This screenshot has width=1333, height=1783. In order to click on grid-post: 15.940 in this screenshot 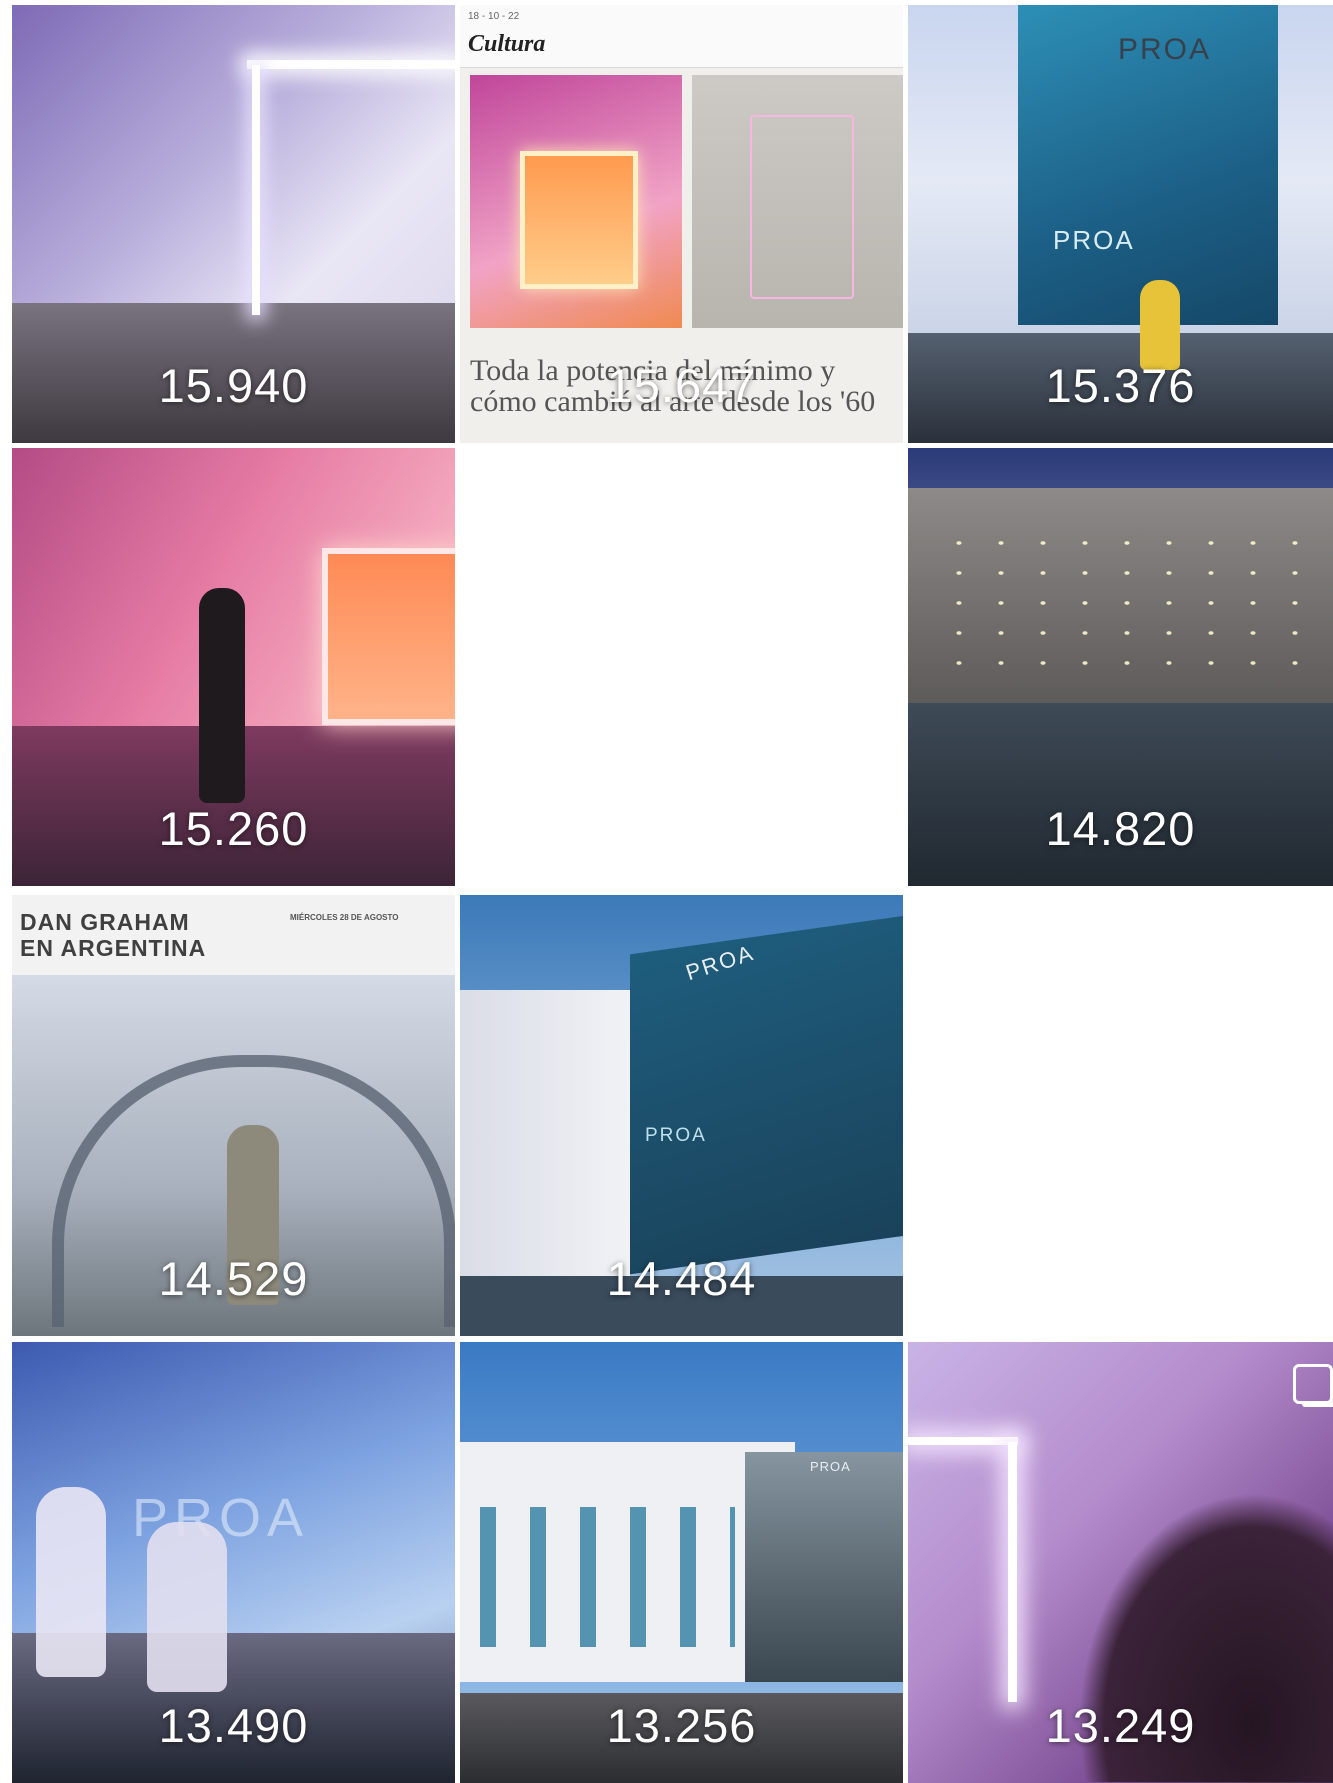, I will do `click(233, 224)`.